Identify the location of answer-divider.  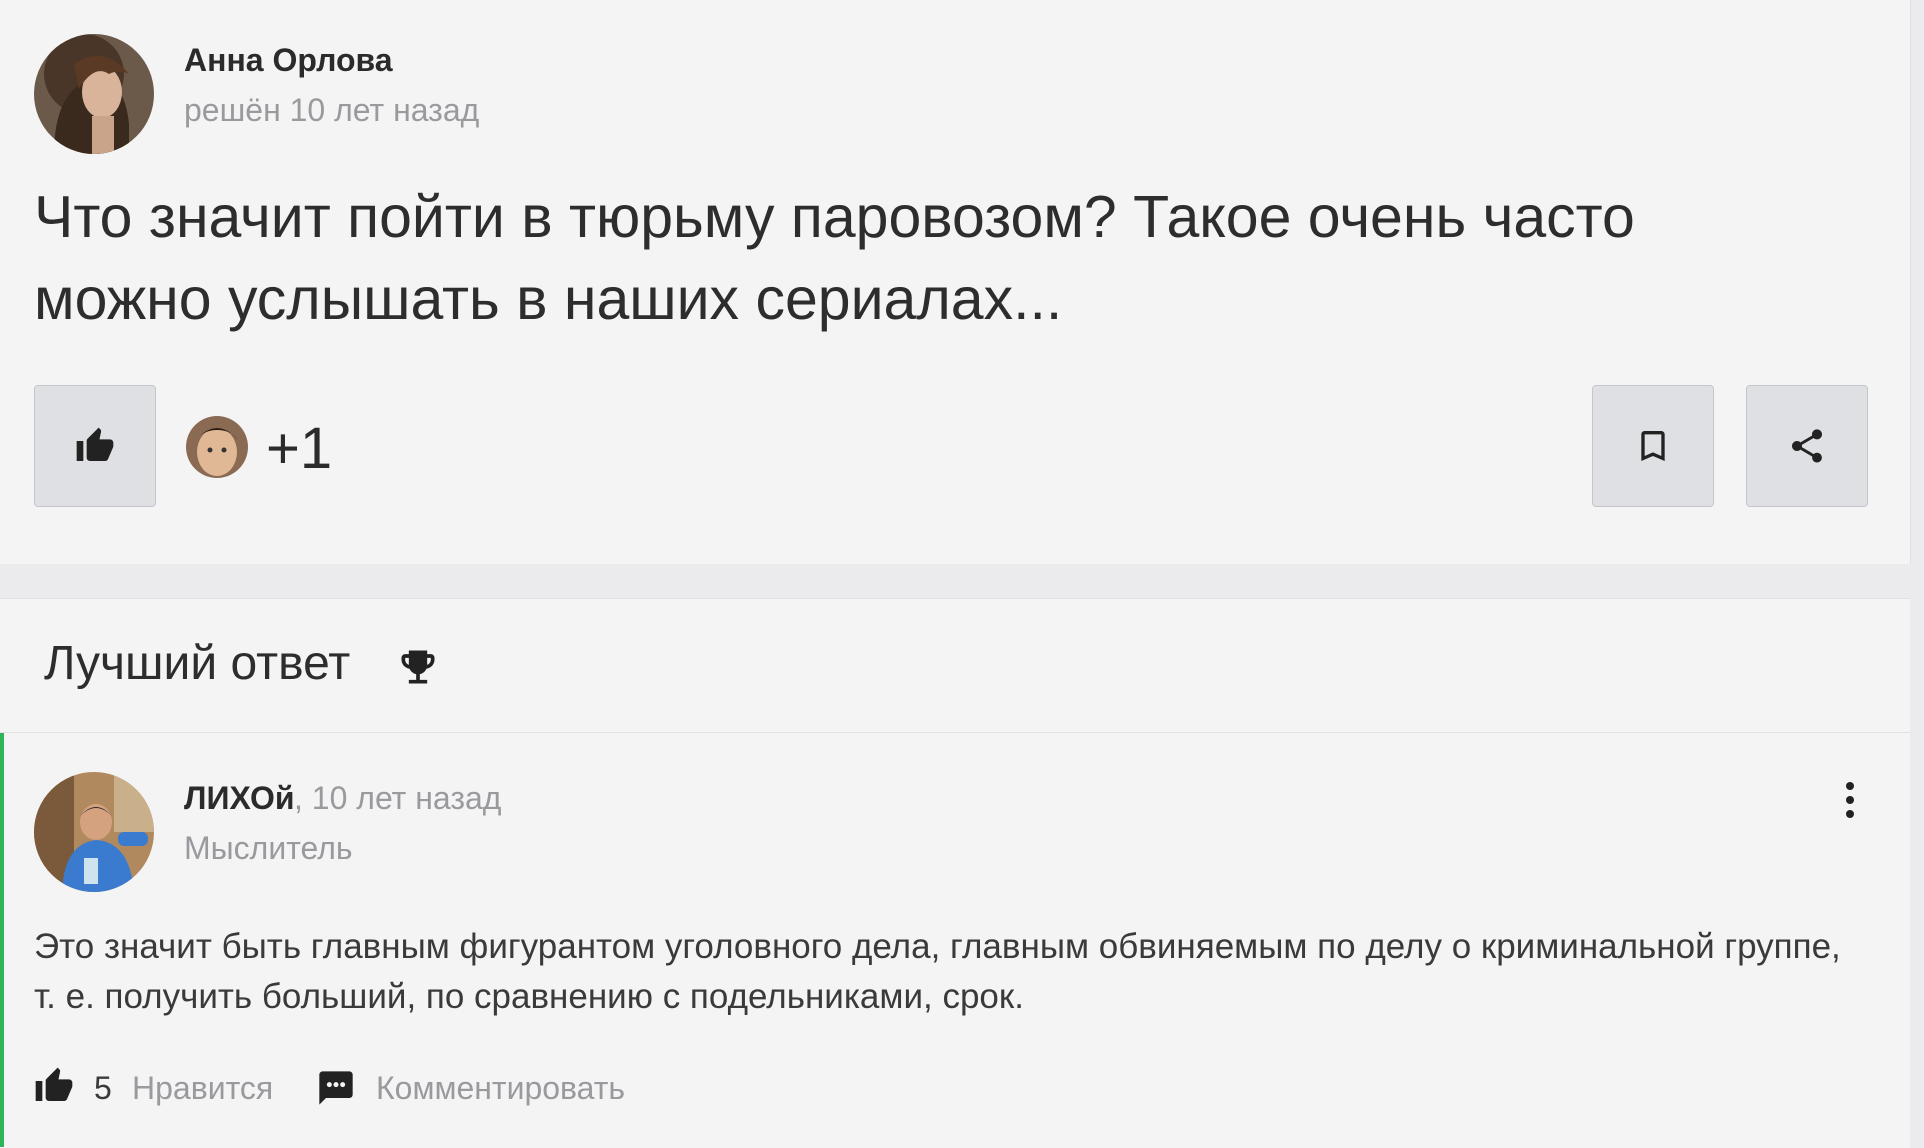
(955, 732).